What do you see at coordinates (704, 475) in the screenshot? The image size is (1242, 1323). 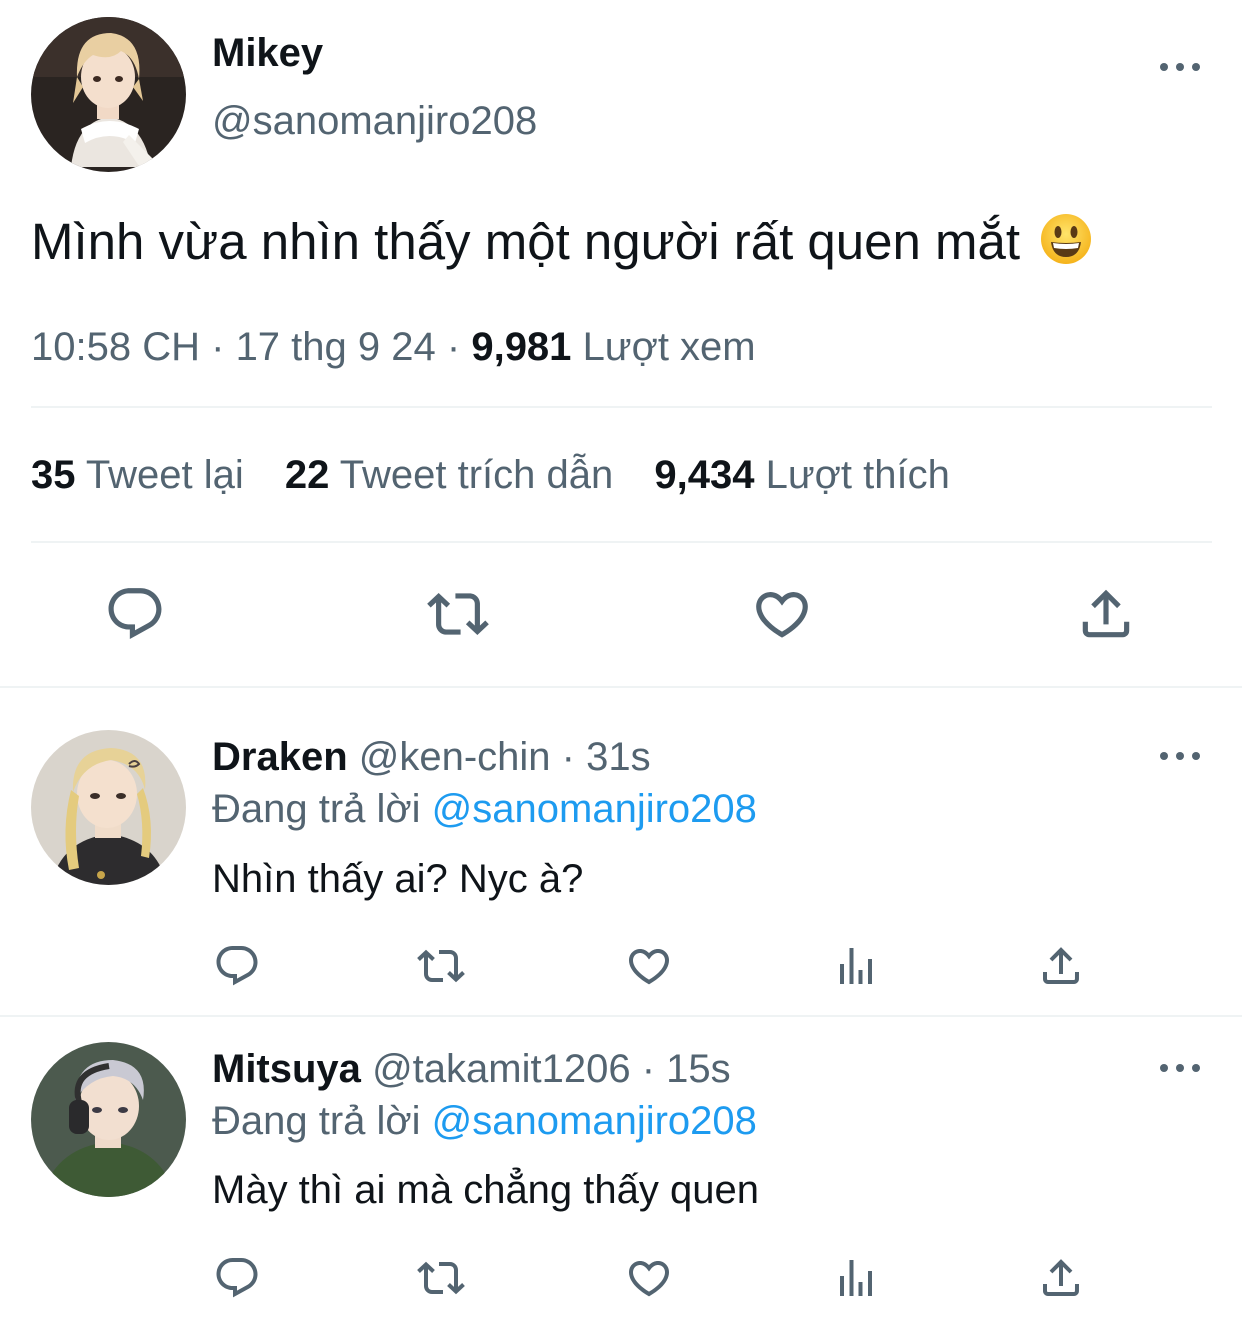 I see `likes-count: 9,434` at bounding box center [704, 475].